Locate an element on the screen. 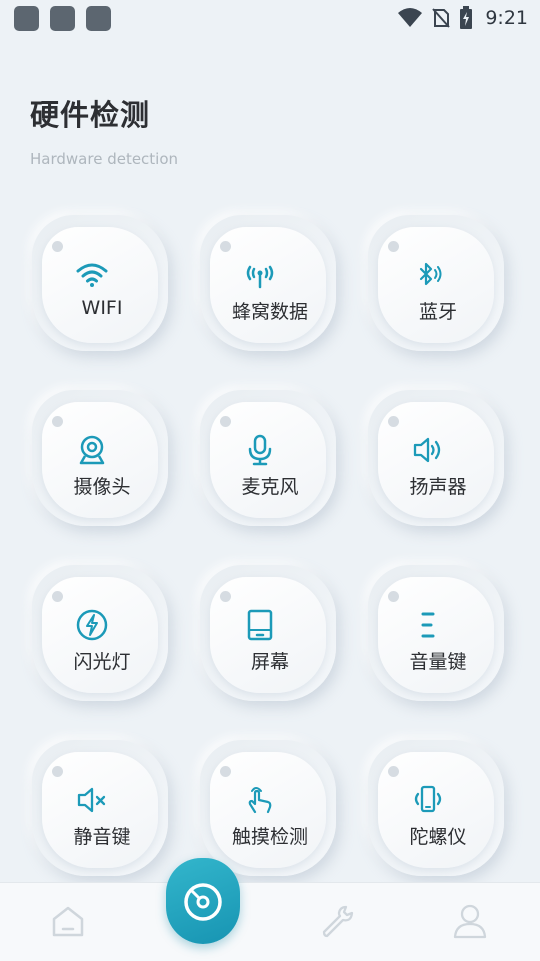 Image resolution: width=540 pixels, height=961 pixels. wrench-icon is located at coordinates (338, 921).